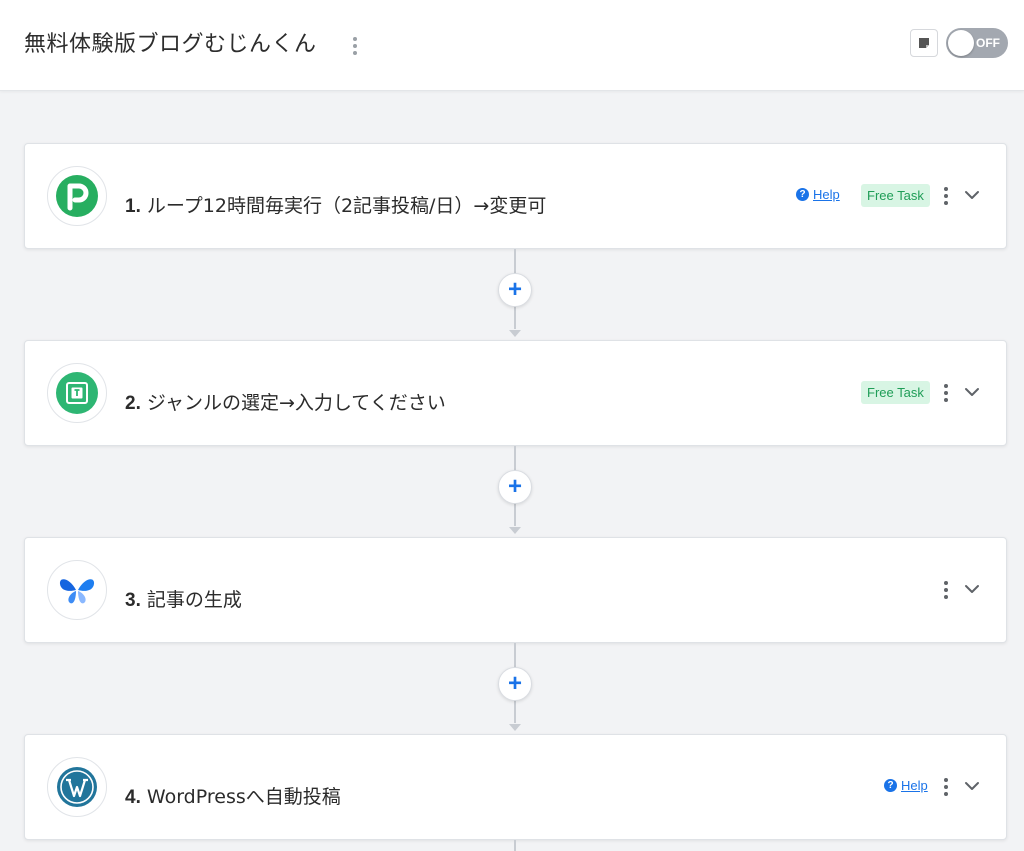  What do you see at coordinates (515, 787) in the screenshot?
I see `step-card-4: 4. WordPressへ自動投稿 ? Help` at bounding box center [515, 787].